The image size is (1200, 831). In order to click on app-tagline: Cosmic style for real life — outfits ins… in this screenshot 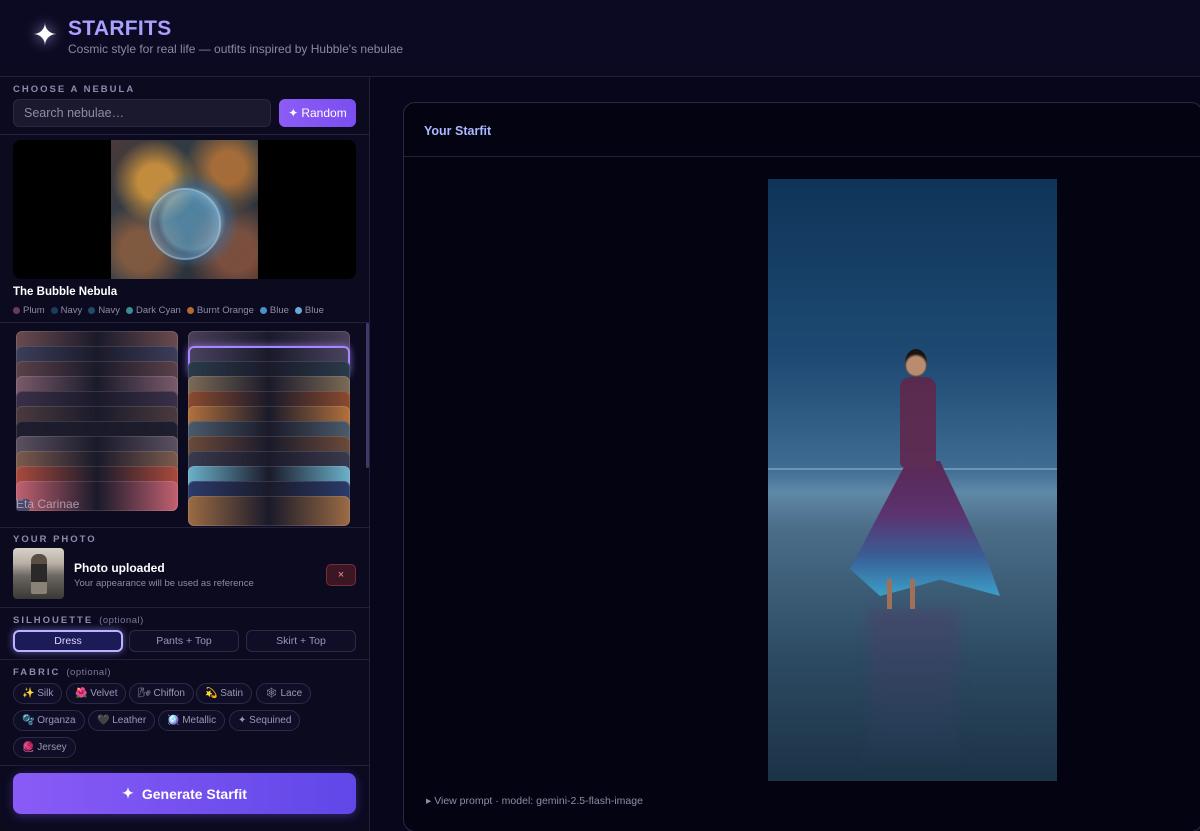, I will do `click(236, 49)`.